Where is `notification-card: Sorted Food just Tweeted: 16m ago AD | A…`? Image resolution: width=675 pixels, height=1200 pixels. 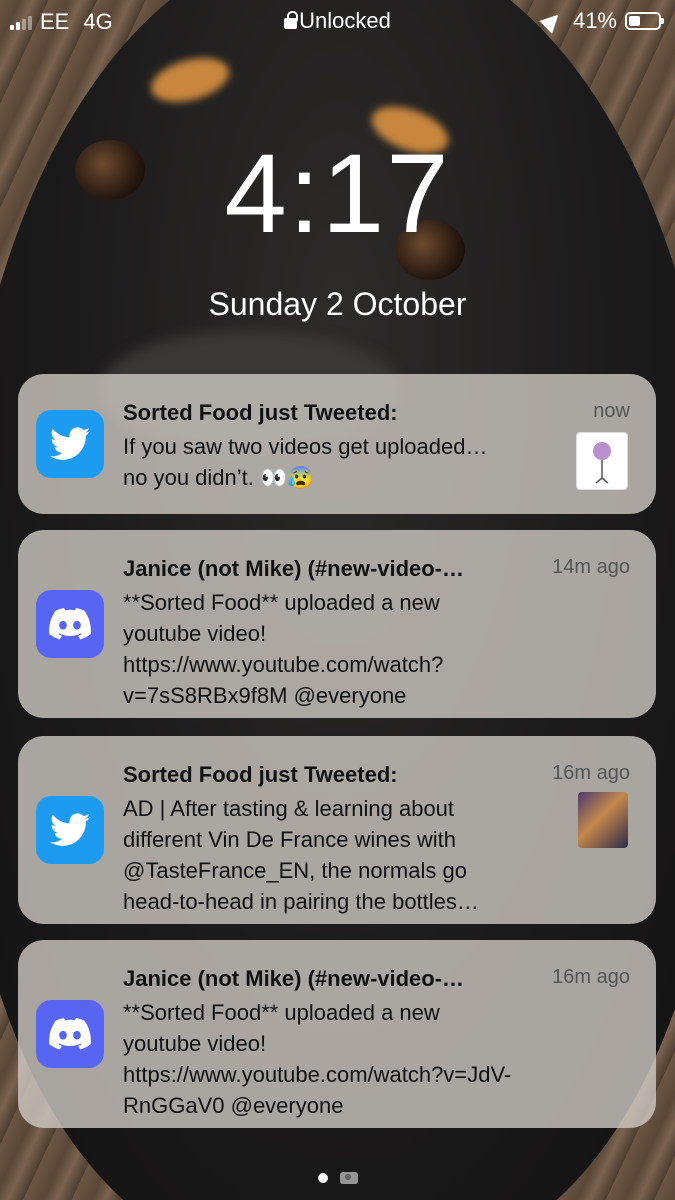 notification-card: Sorted Food just Tweeted: 16m ago AD | A… is located at coordinates (337, 830).